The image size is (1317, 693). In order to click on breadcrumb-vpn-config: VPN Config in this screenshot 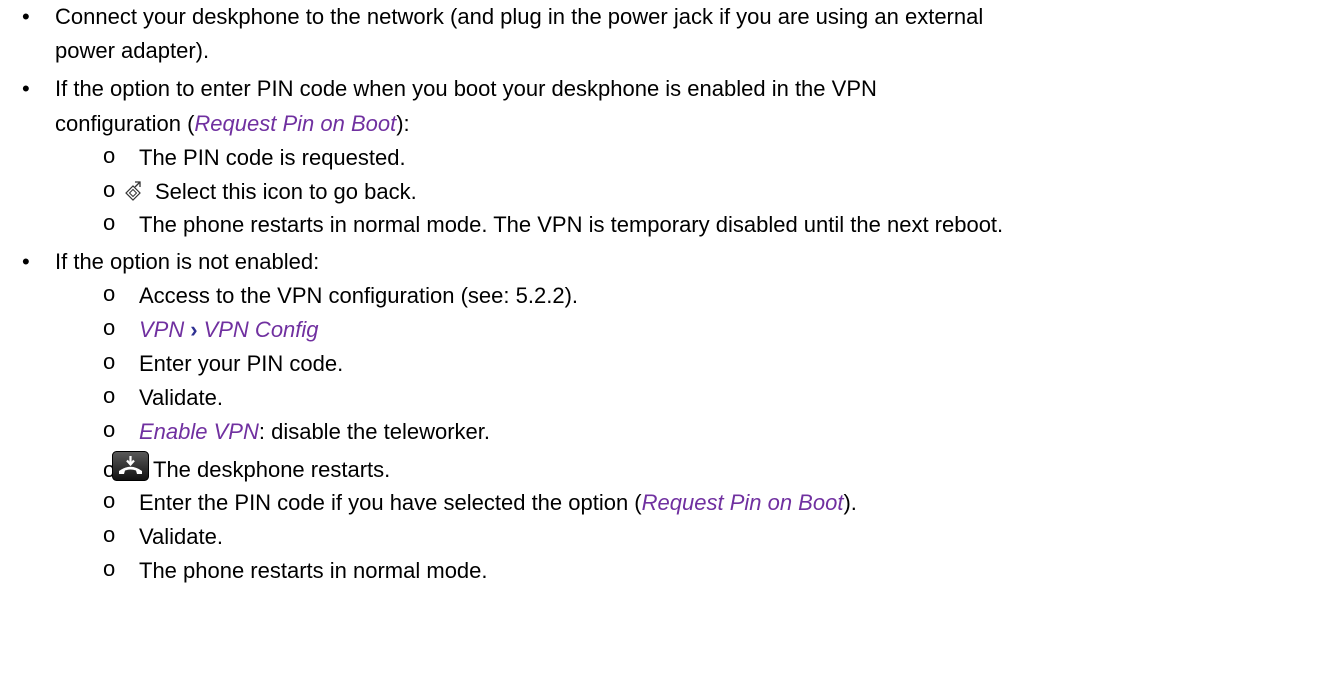, I will do `click(261, 329)`.